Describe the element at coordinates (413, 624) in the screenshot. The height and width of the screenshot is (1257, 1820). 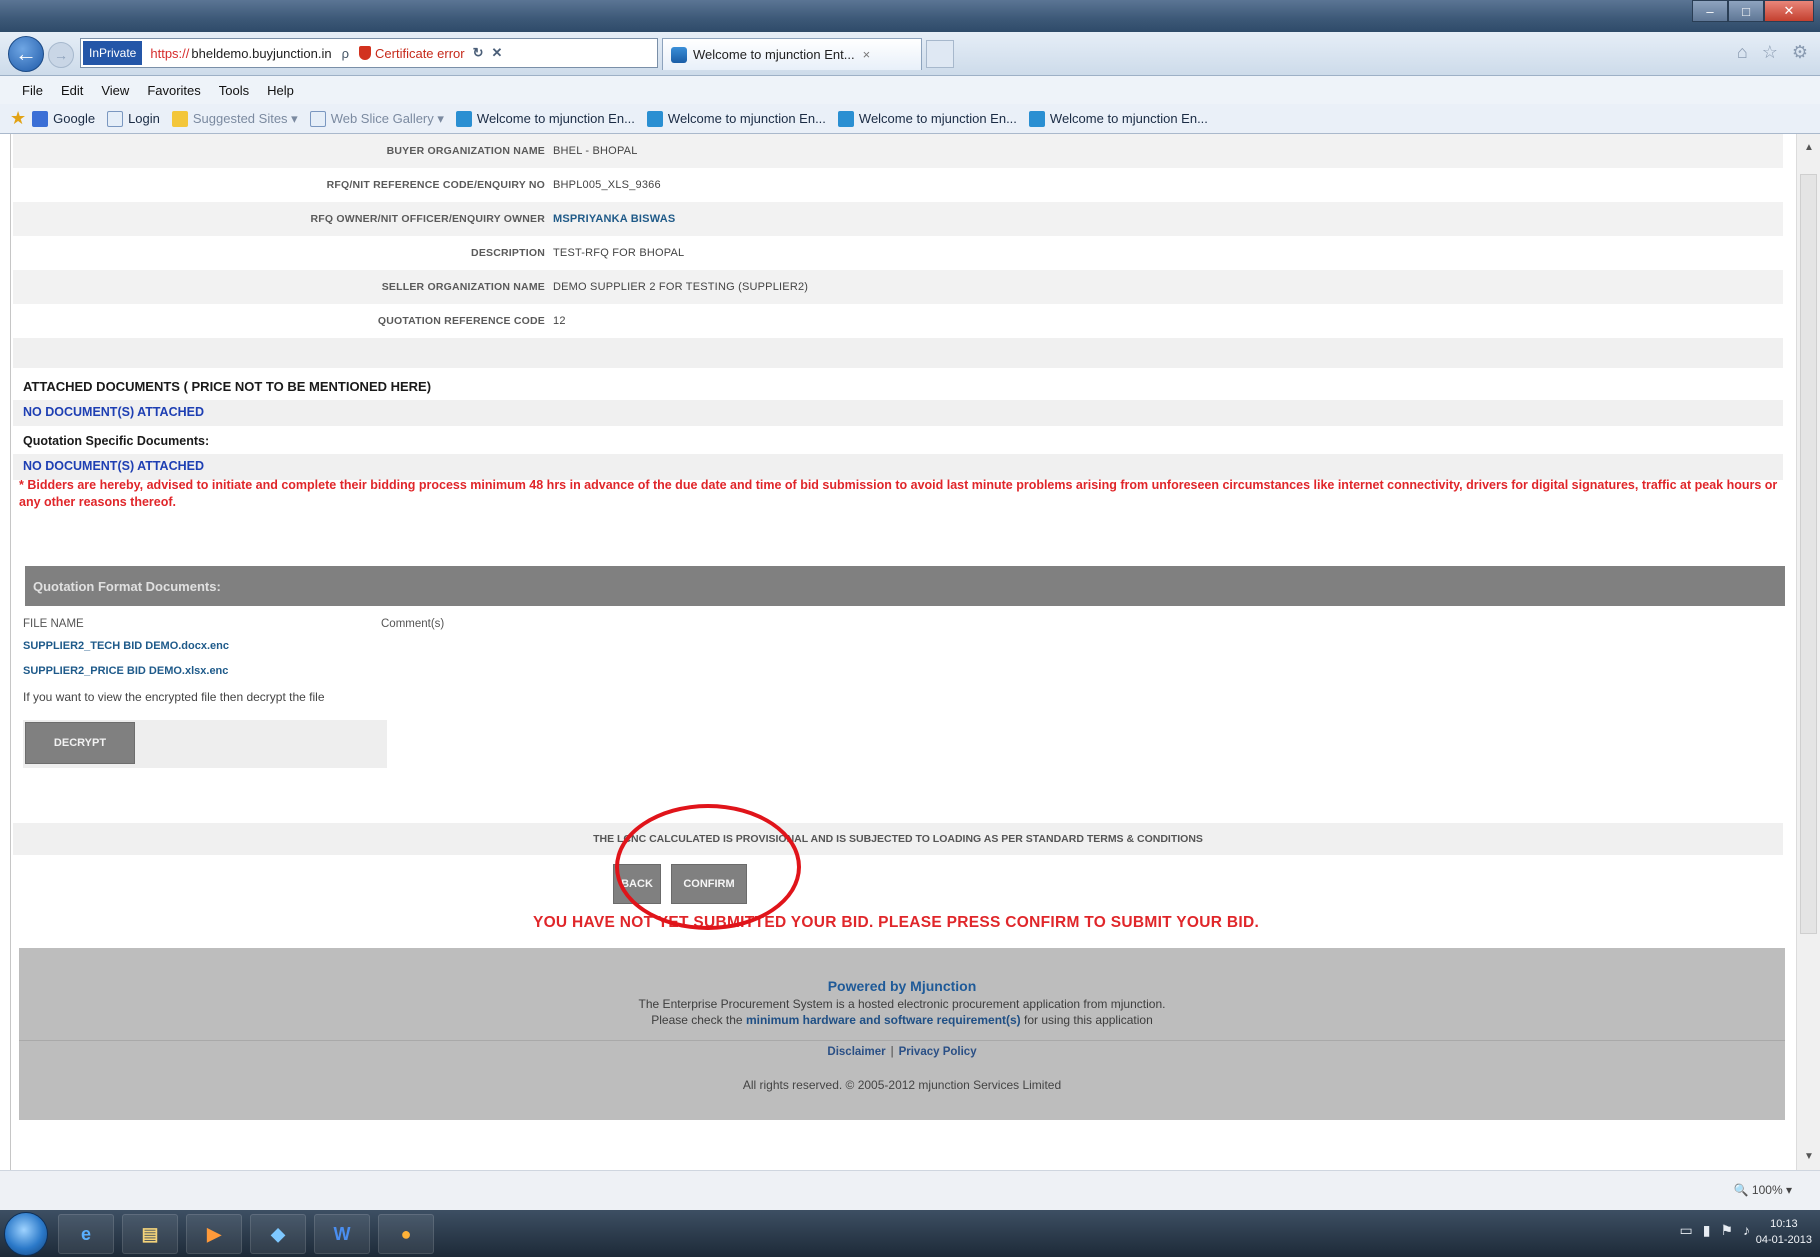
I see `comments-column-header: Comment(s)` at that location.